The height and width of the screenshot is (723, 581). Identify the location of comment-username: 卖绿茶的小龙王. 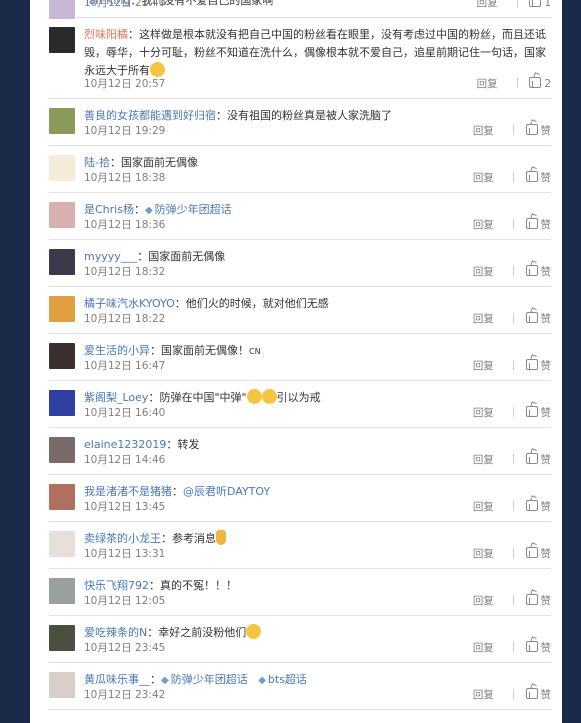
(122, 538).